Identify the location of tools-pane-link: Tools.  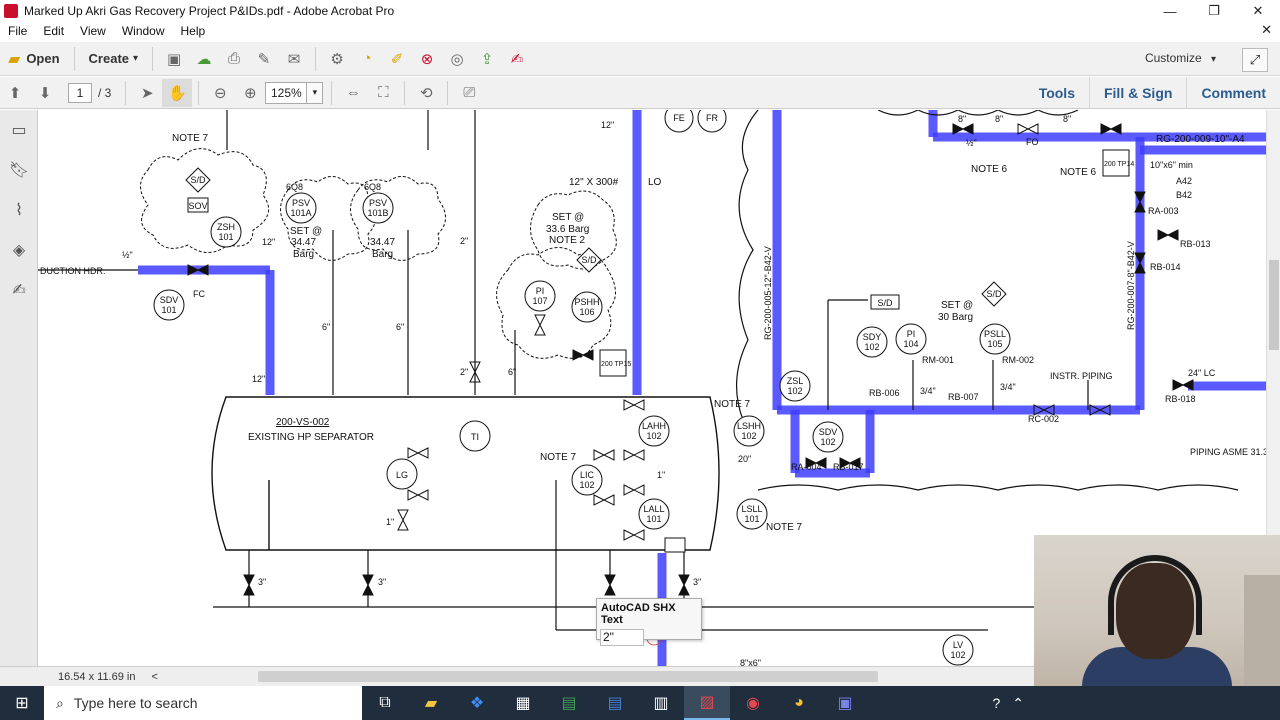
(1057, 93).